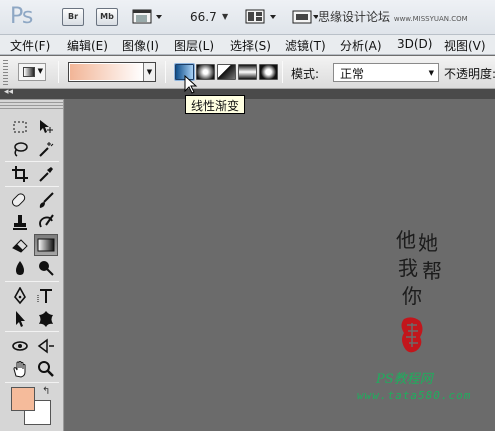 The image size is (495, 431). Describe the element at coordinates (354, 17) in the screenshot. I see `site-name: 思缘设计论坛` at that location.